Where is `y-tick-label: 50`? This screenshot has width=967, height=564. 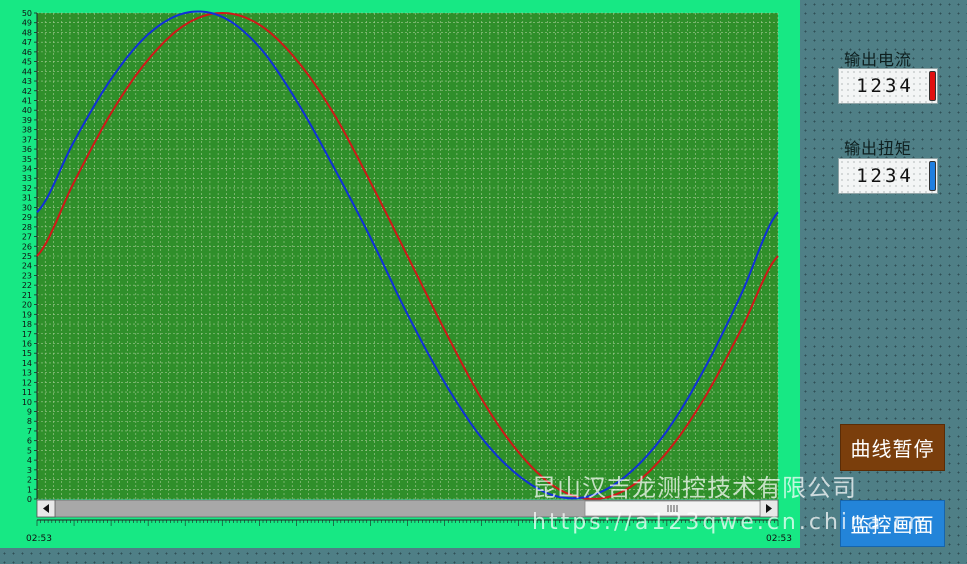
y-tick-label: 50 is located at coordinates (27, 13).